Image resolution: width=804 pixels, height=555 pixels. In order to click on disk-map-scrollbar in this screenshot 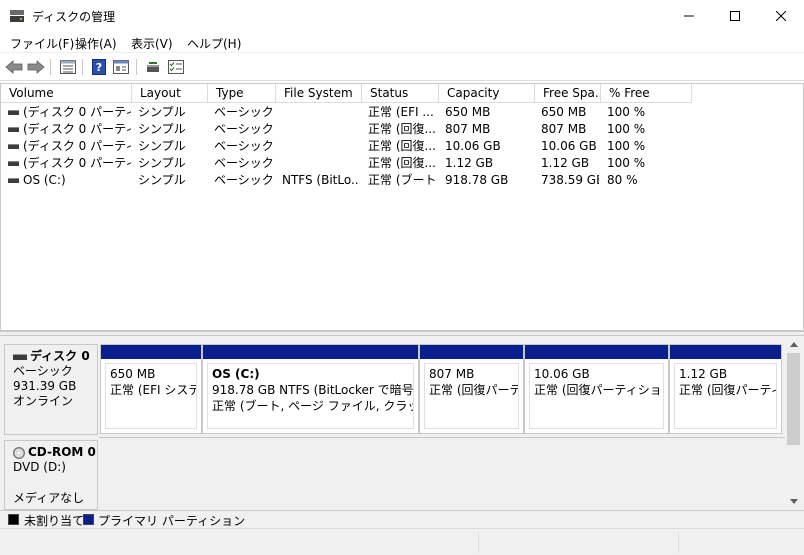, I will do `click(793, 423)`.